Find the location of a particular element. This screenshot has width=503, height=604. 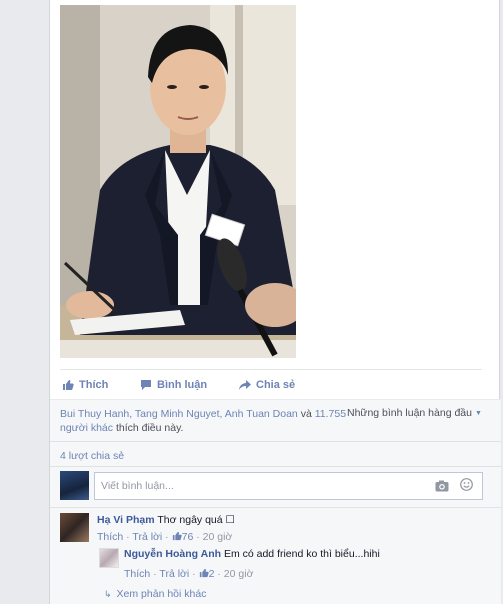

comment-author: Hạ Vi Phạm is located at coordinates (126, 520).